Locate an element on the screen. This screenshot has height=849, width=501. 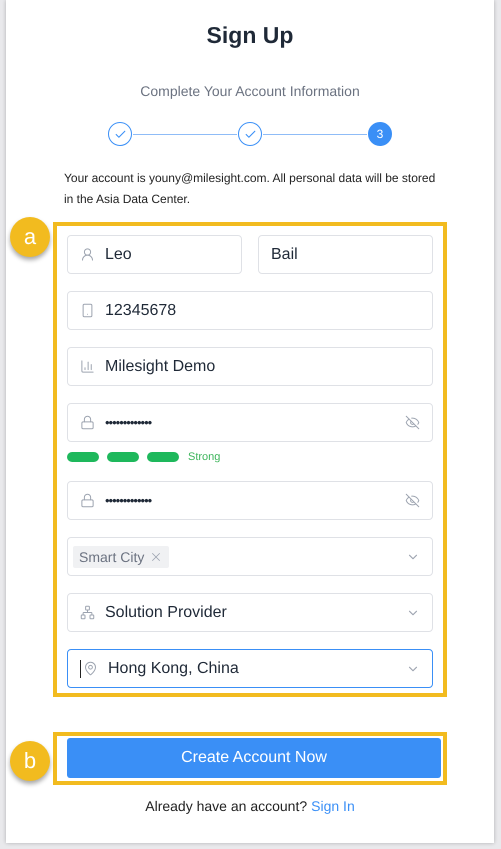
account-notice: Your account is youny@milesight.com. All personal data will be stored in the Asia Data Center. is located at coordinates (250, 189).